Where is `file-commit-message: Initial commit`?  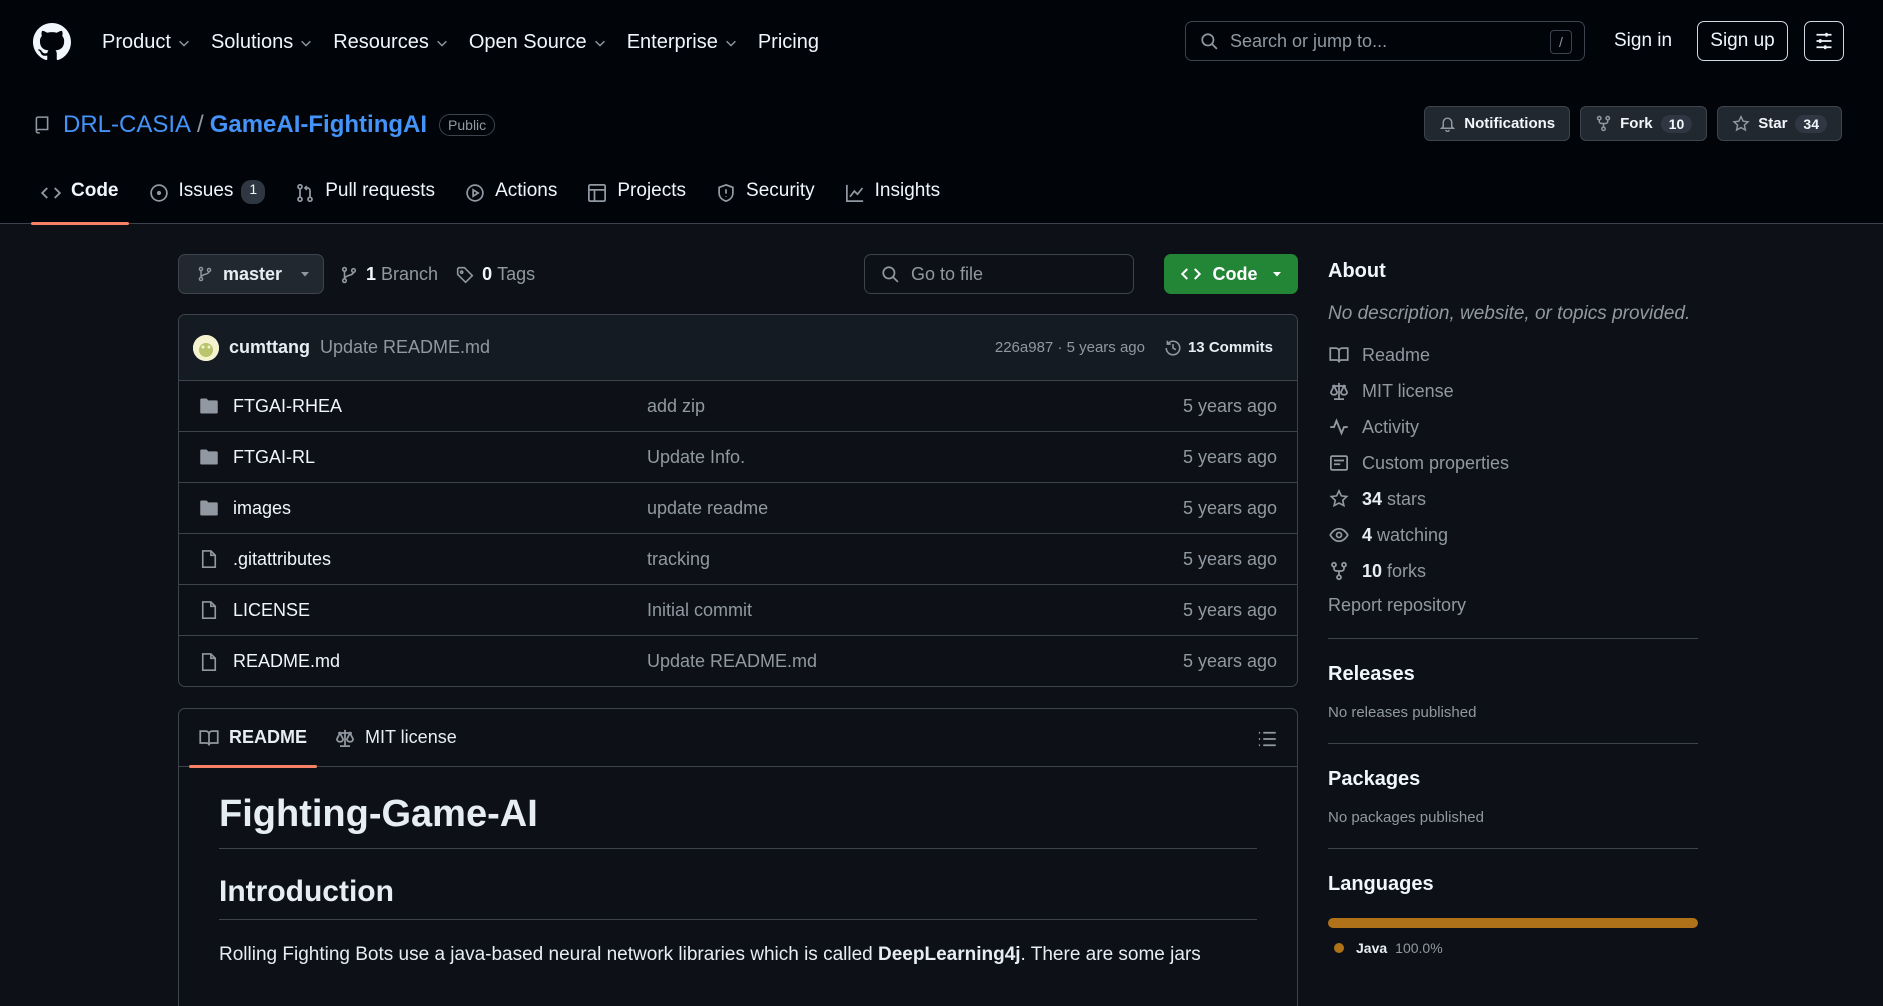 file-commit-message: Initial commit is located at coordinates (699, 610).